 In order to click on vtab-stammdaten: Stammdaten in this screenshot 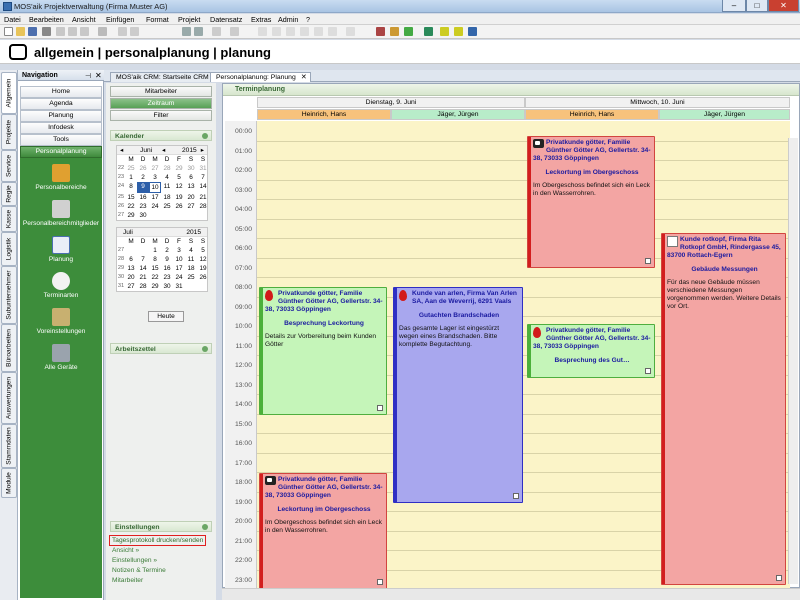, I will do `click(9, 446)`.